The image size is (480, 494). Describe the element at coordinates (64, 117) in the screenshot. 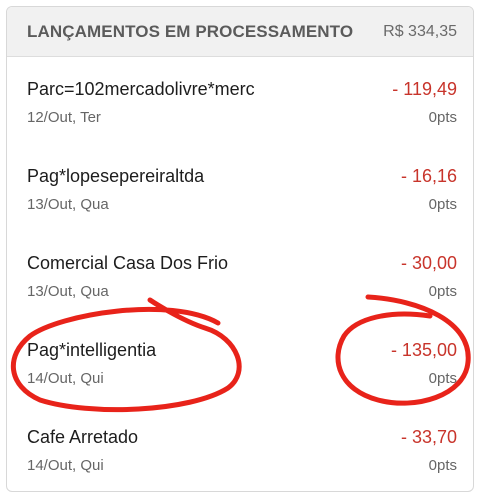

I see `transaction-date: 12/Out, Ter` at that location.